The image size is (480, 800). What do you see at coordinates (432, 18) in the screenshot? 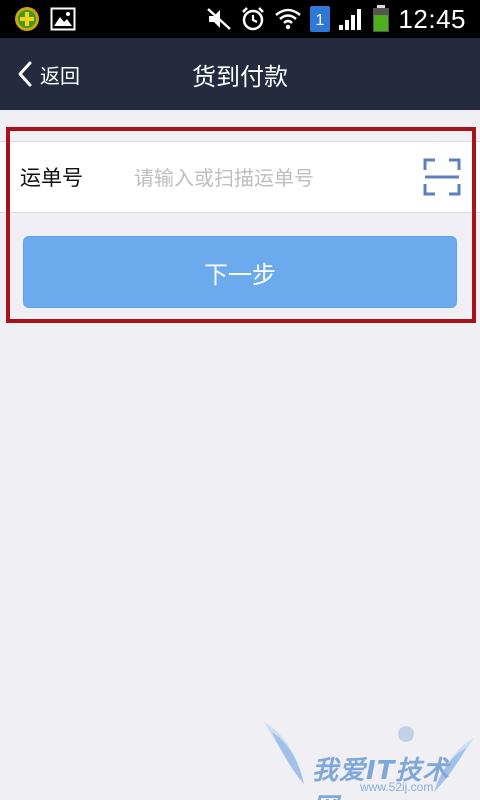
I see `clock-time: 12:45` at bounding box center [432, 18].